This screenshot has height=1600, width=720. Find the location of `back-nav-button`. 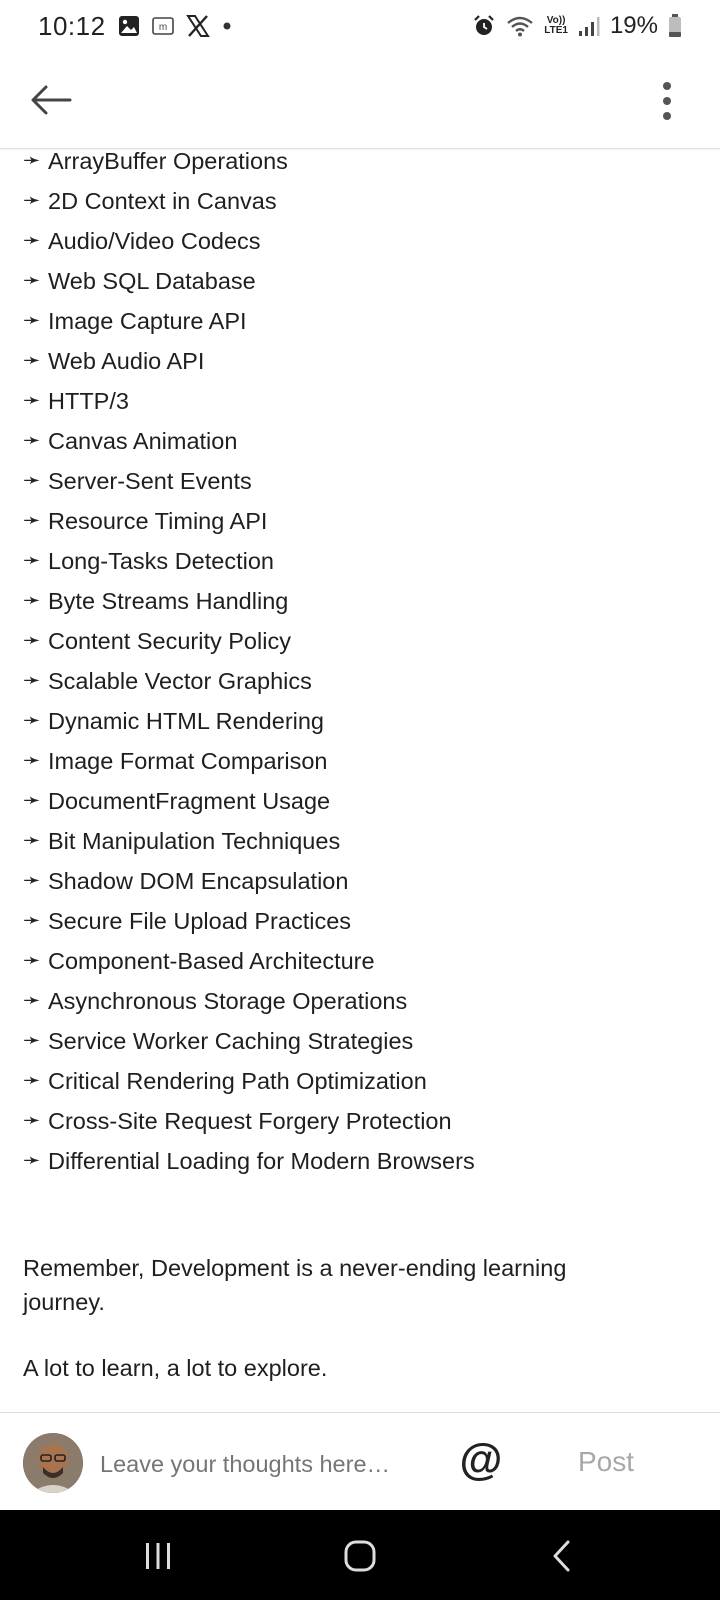

back-nav-button is located at coordinates (562, 1556).